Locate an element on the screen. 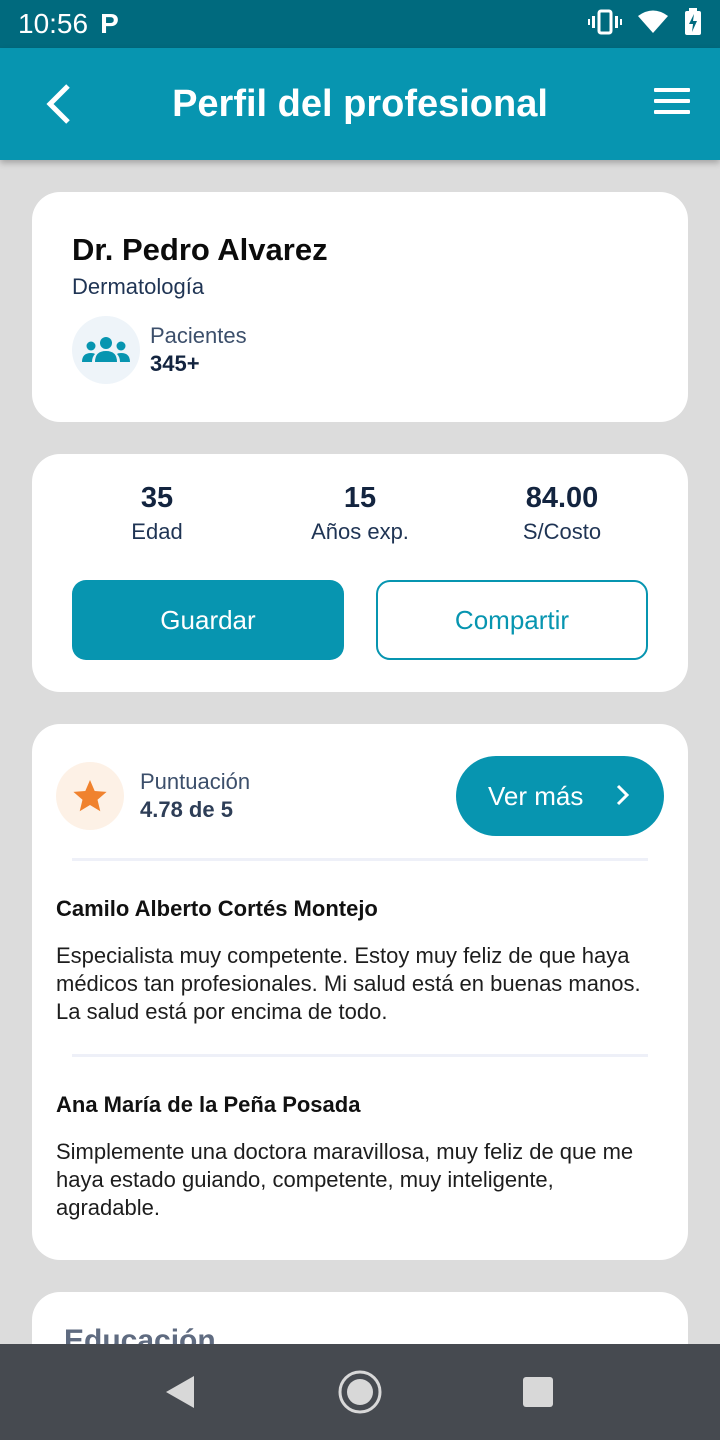 This screenshot has width=720, height=1440. menu-button is located at coordinates (672, 103).